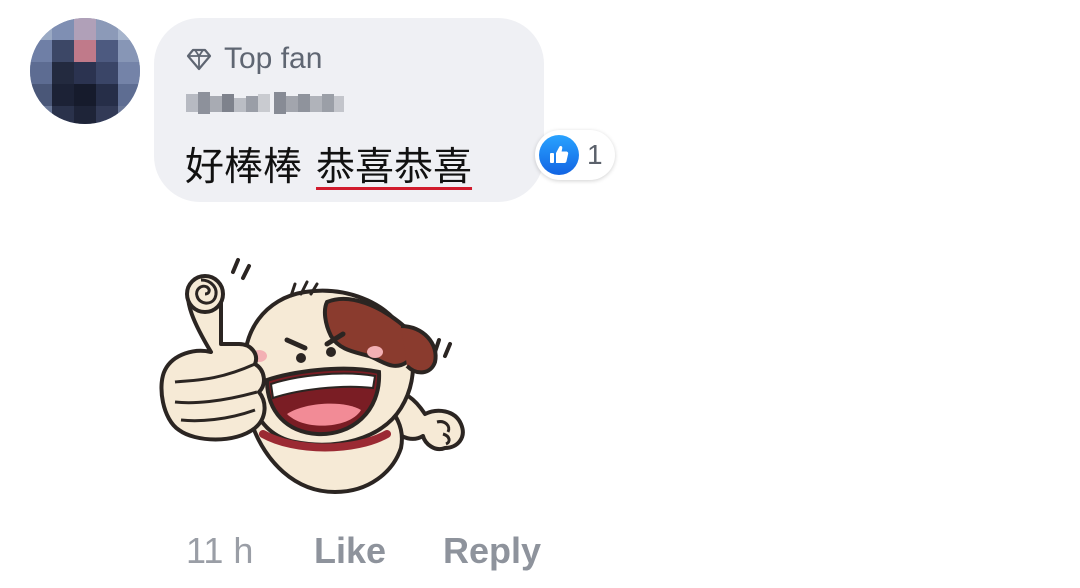 This screenshot has height=588, width=1080. I want to click on comment-timestamp: 11 h, so click(219, 550).